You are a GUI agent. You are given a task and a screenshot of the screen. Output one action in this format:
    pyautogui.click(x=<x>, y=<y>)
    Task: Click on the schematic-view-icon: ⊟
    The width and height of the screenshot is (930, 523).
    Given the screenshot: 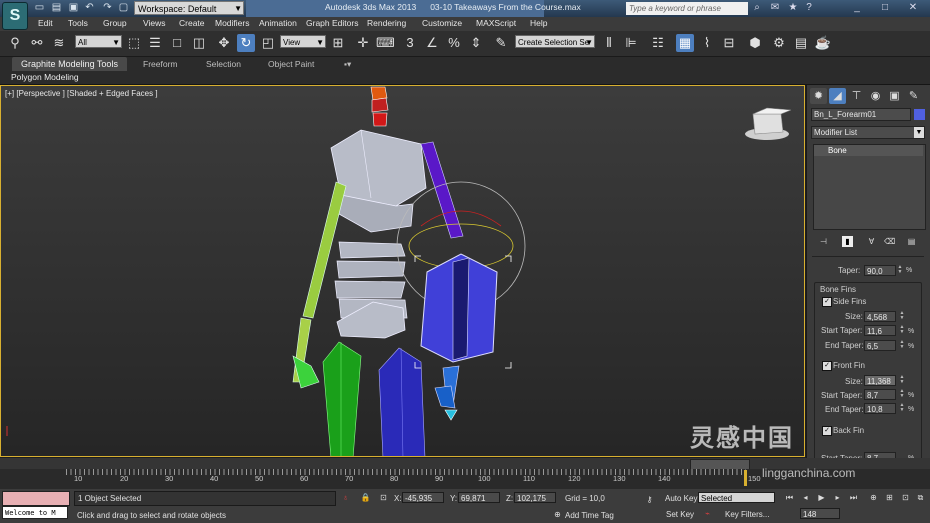 What is the action you would take?
    pyautogui.click(x=729, y=43)
    